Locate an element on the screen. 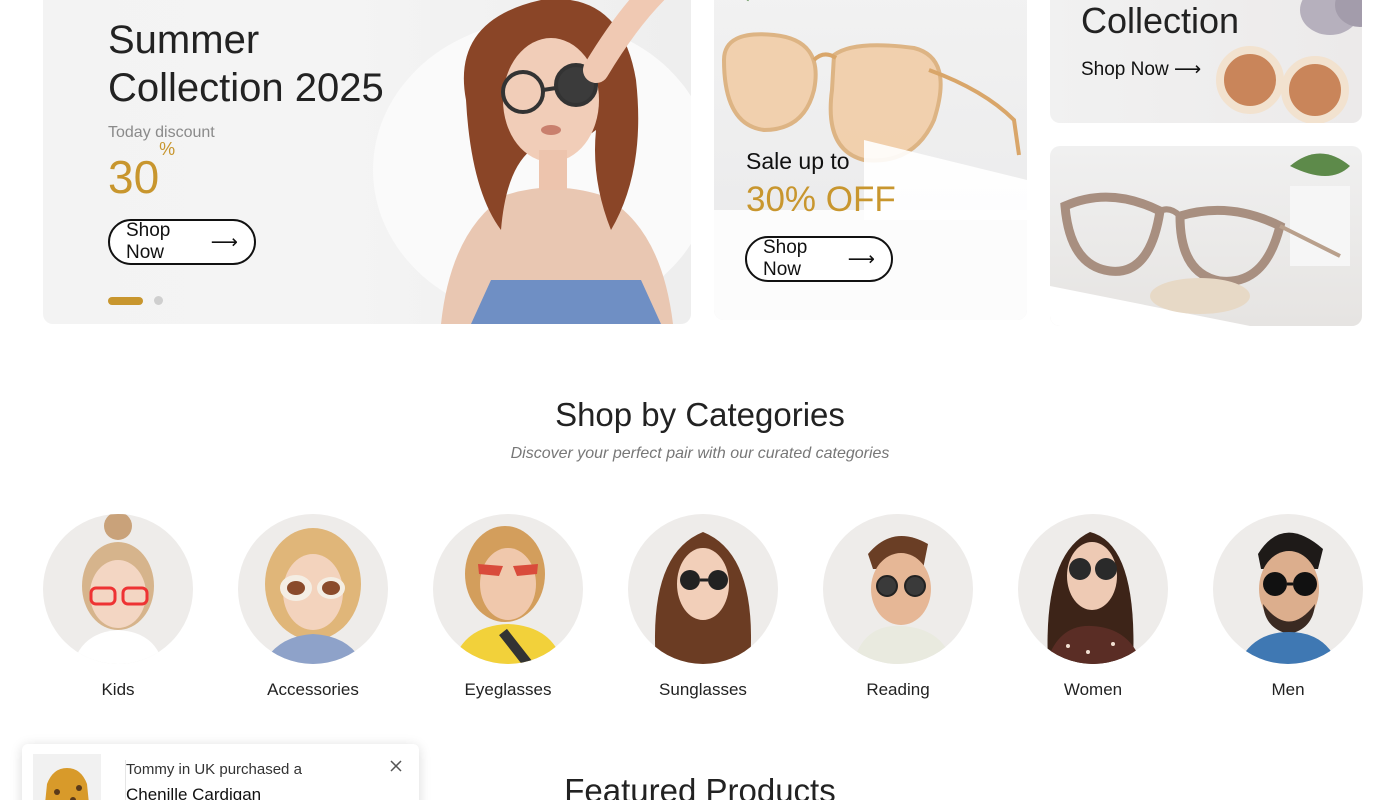  hero-title-line2: Collection 2025 is located at coordinates (246, 88).